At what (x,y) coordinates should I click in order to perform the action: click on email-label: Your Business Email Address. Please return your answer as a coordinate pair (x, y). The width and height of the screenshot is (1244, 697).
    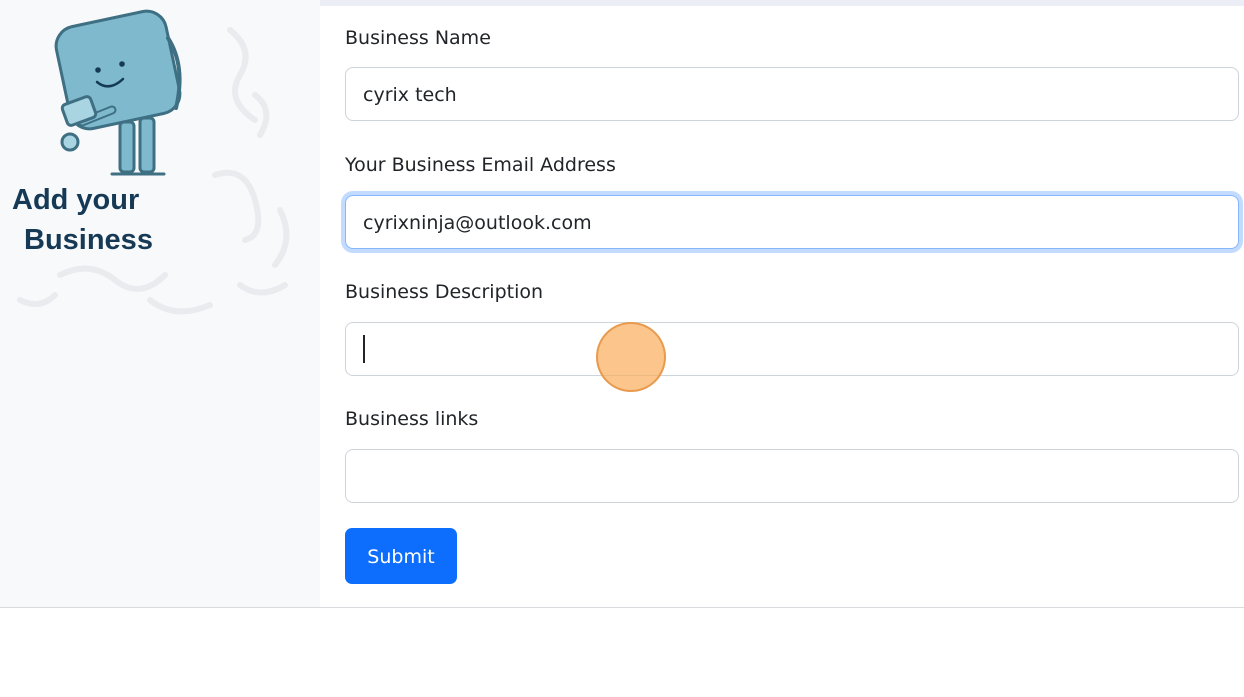
    Looking at the image, I should click on (480, 165).